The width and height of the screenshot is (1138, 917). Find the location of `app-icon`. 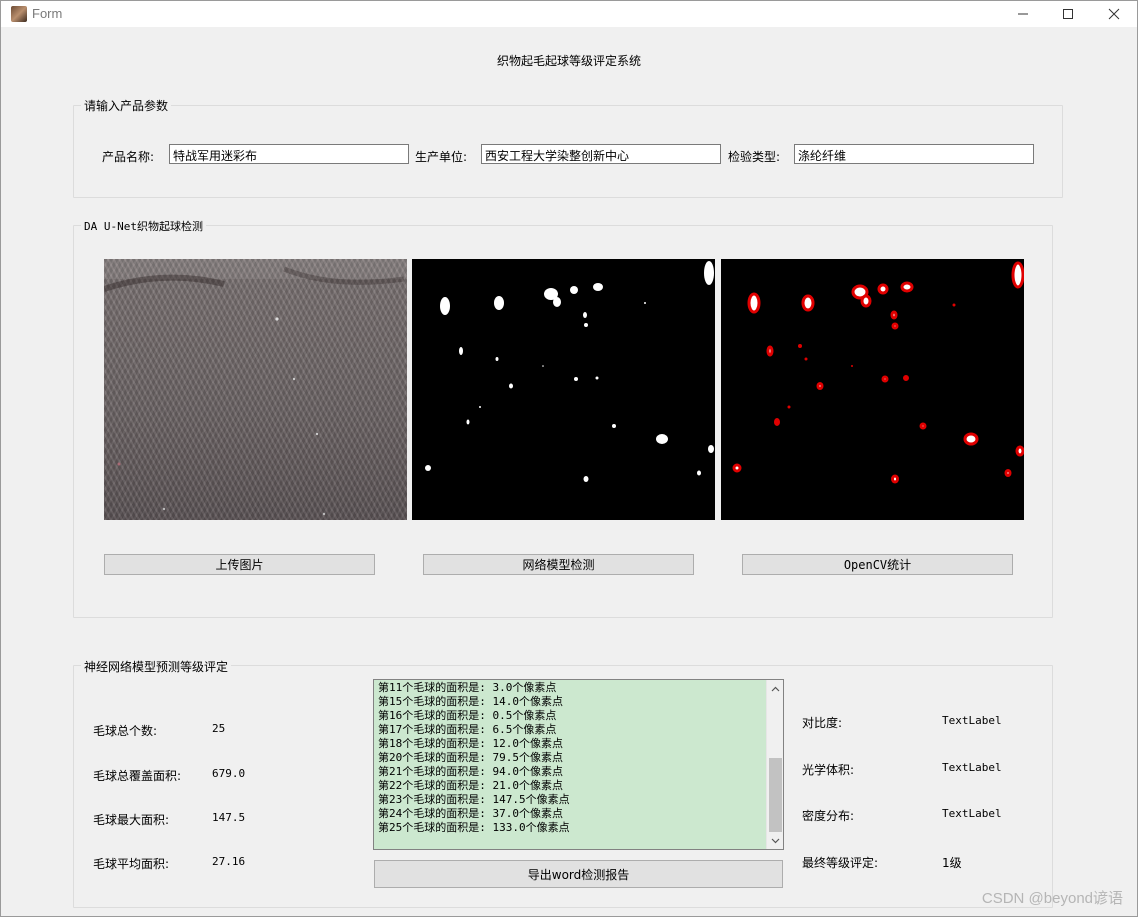

app-icon is located at coordinates (19, 14).